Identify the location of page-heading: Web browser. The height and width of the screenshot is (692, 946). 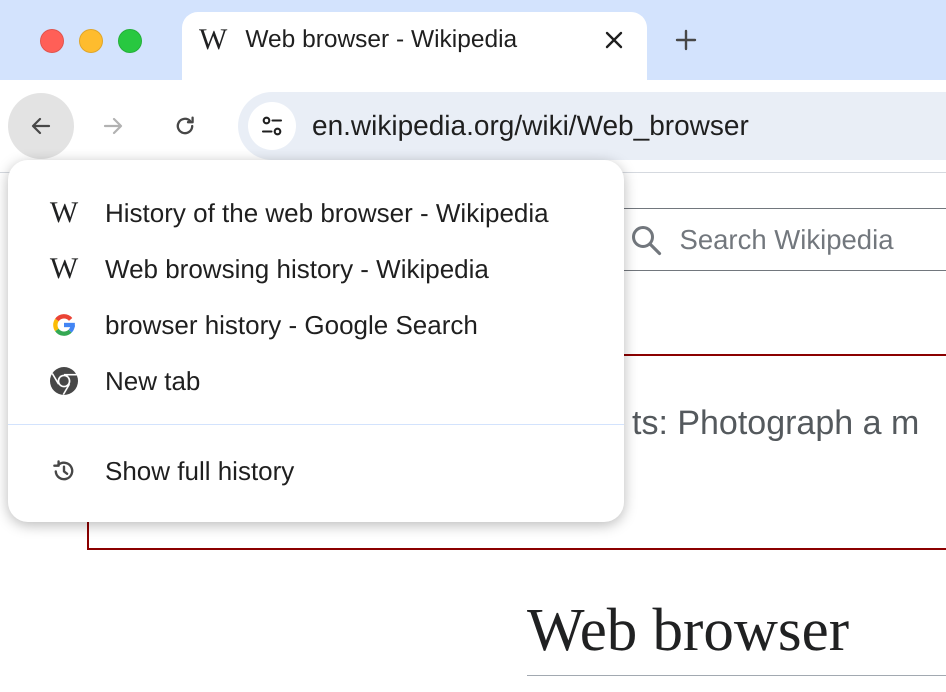
(688, 631).